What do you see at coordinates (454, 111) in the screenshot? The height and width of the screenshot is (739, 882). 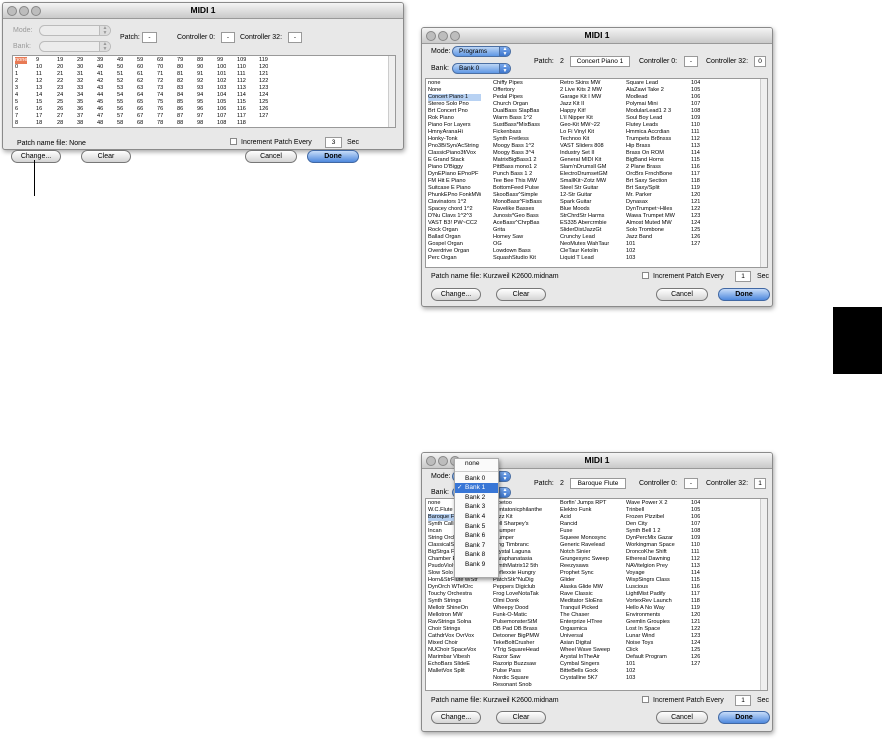 I see `patch-list-item: Brt Concert Pno` at bounding box center [454, 111].